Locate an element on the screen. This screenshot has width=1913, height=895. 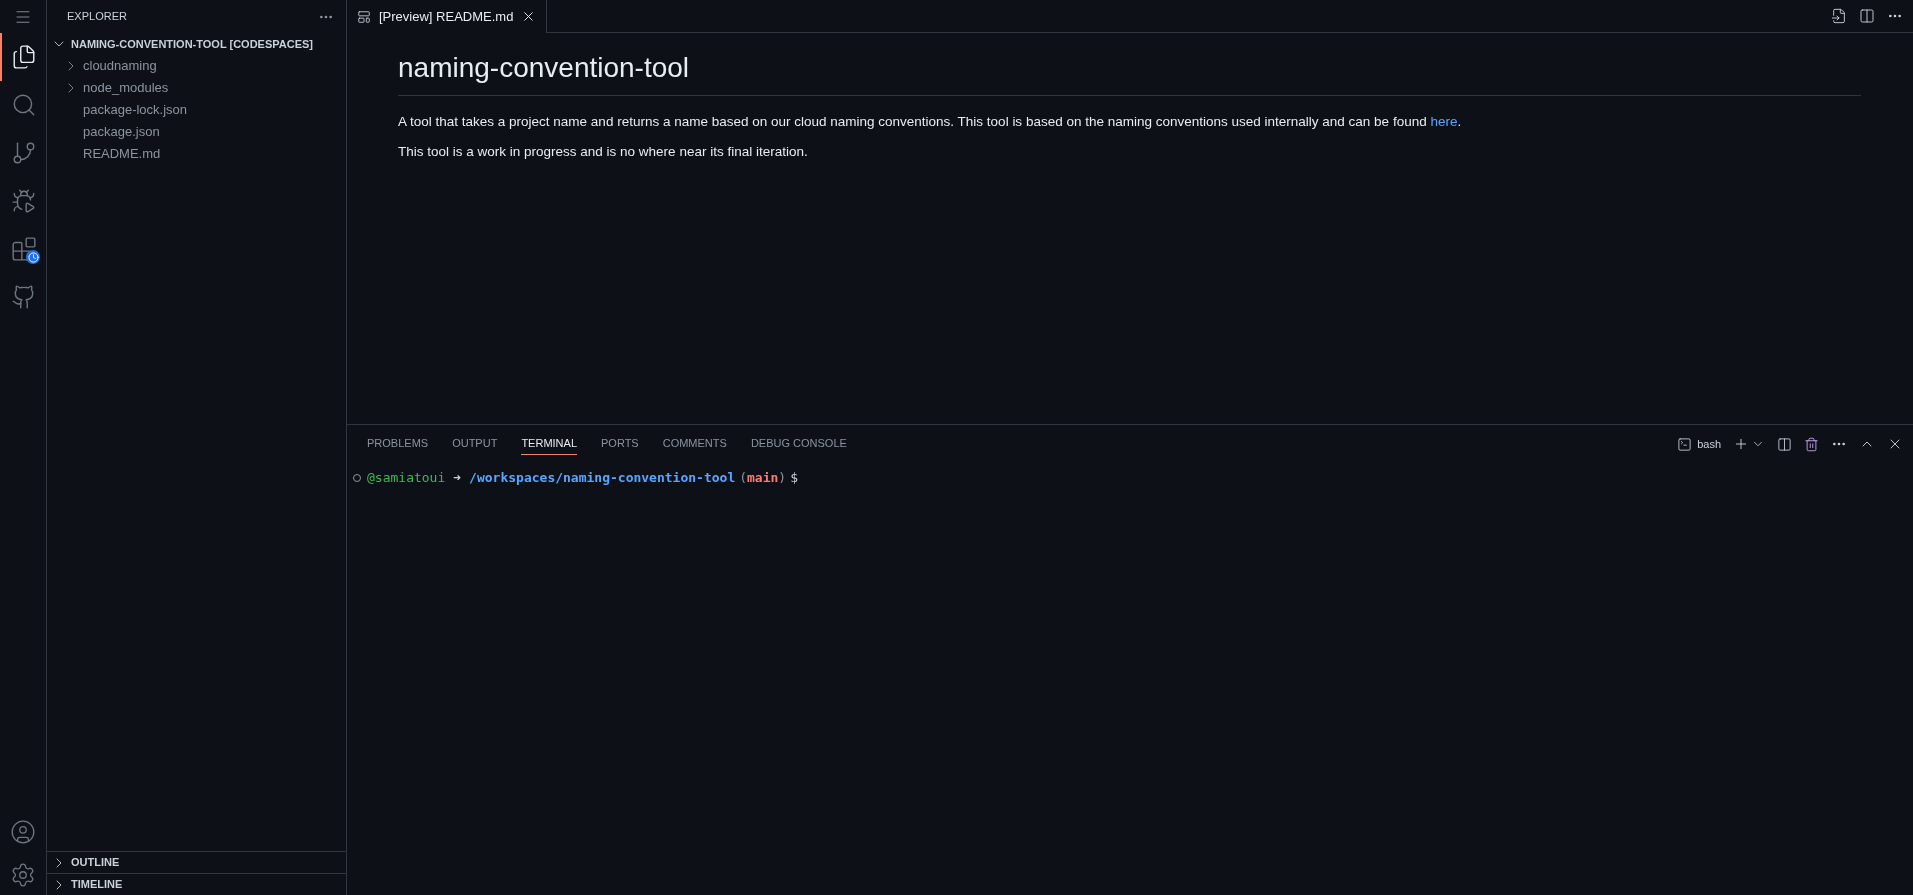
panel-tab: TERMINAL is located at coordinates (549, 444).